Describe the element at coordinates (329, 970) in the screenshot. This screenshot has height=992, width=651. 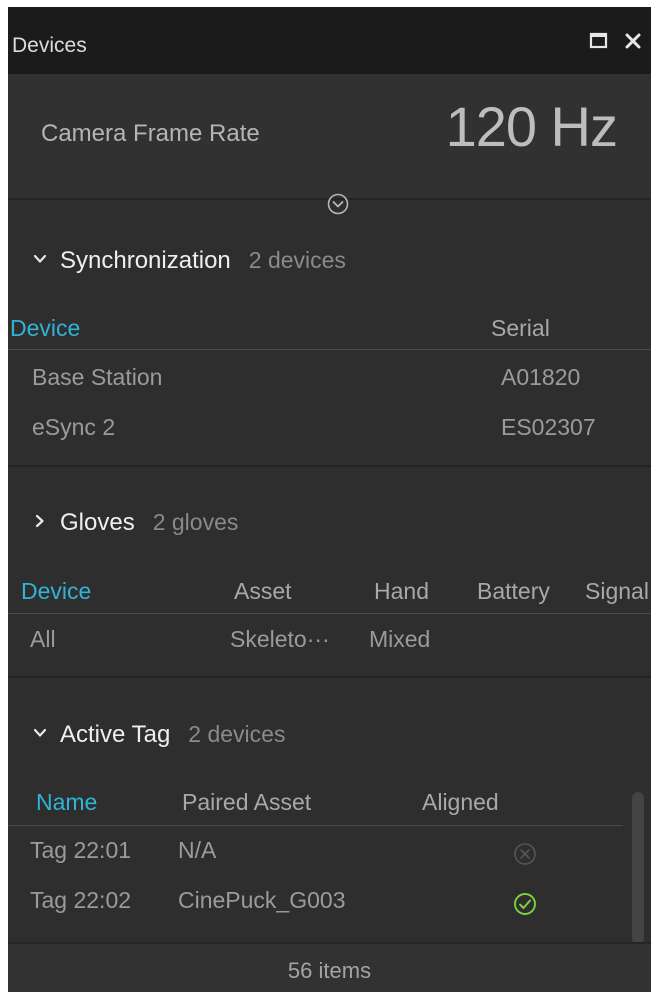
I see `item-count: 56 items` at that location.